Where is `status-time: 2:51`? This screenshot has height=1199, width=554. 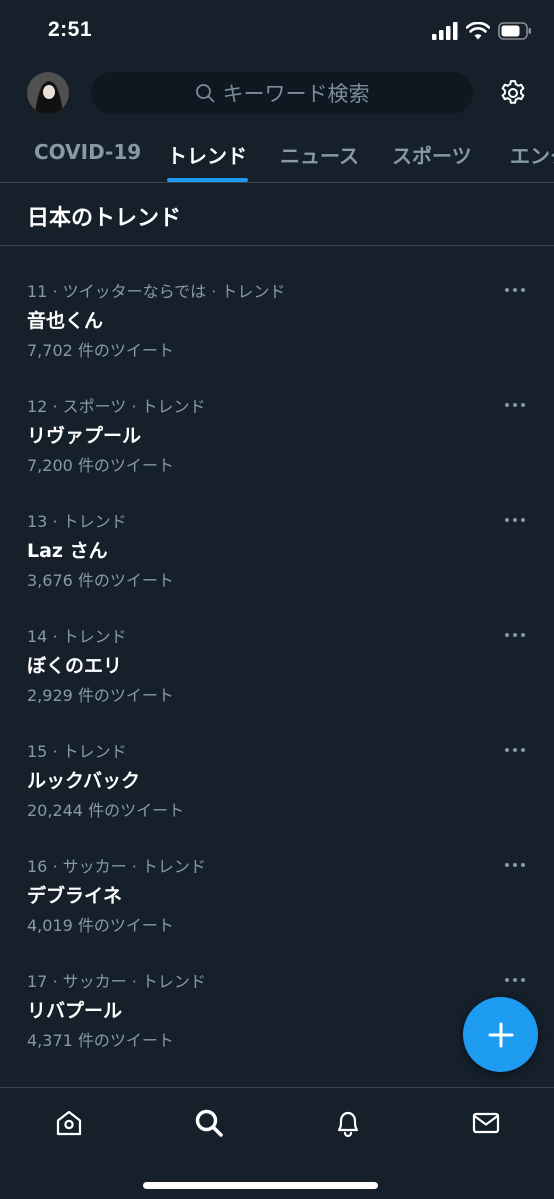 status-time: 2:51 is located at coordinates (70, 29).